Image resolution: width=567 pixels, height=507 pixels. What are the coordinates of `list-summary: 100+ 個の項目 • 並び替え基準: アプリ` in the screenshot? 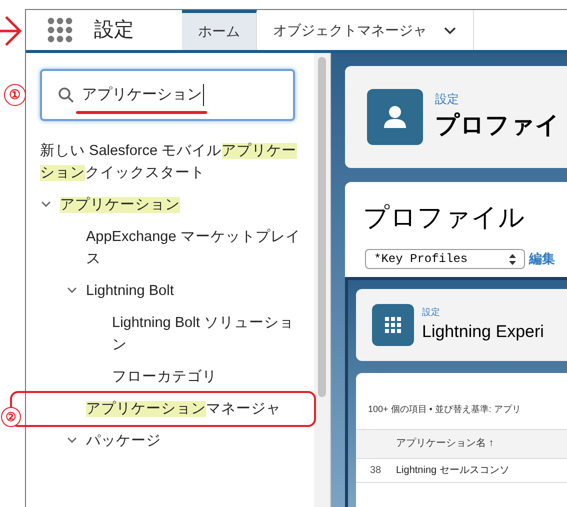 It's located at (444, 409).